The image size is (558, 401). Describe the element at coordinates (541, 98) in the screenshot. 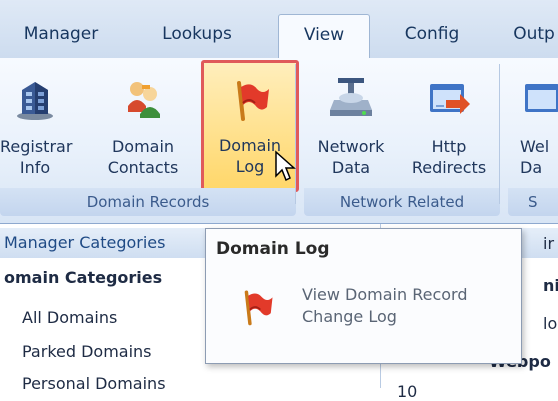

I see `web-data-icon` at that location.